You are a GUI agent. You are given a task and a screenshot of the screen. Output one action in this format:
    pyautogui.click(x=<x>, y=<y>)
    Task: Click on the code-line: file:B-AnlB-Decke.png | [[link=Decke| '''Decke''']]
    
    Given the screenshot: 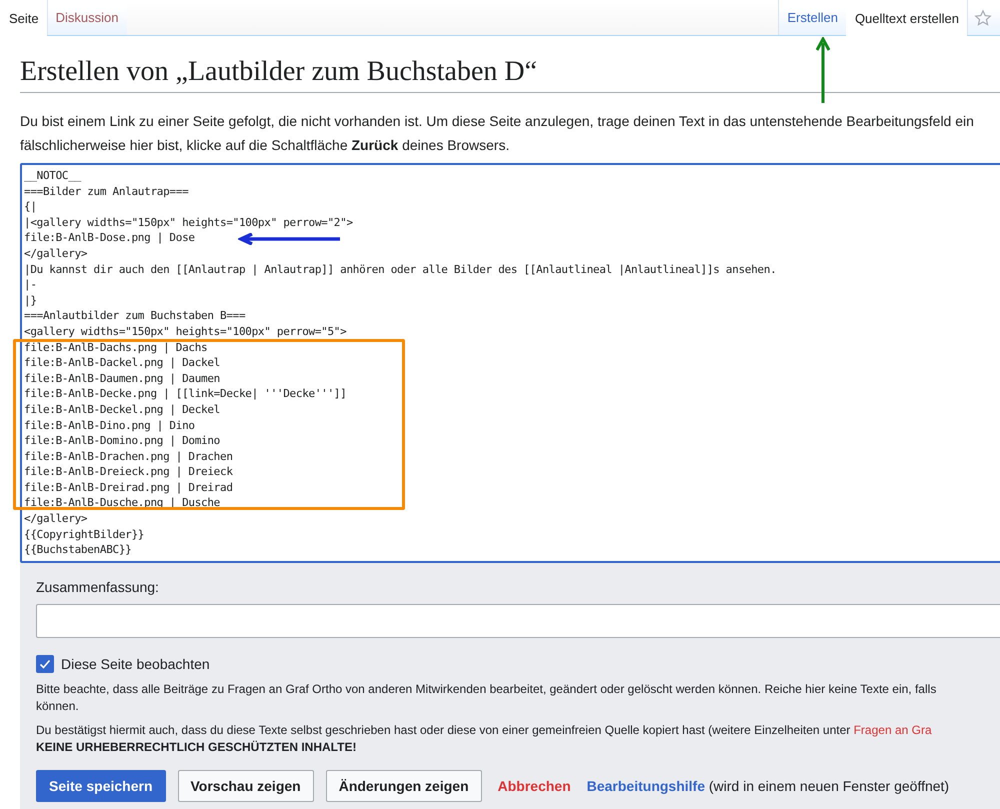 What is the action you would take?
    pyautogui.click(x=185, y=394)
    